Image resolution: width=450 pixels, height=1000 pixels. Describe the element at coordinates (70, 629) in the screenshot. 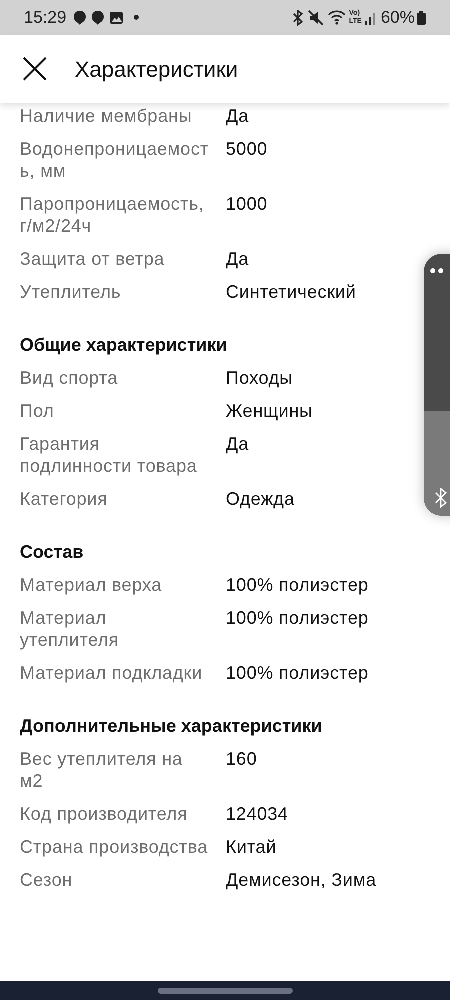

I see `spec-label: Материал утеплителя` at that location.